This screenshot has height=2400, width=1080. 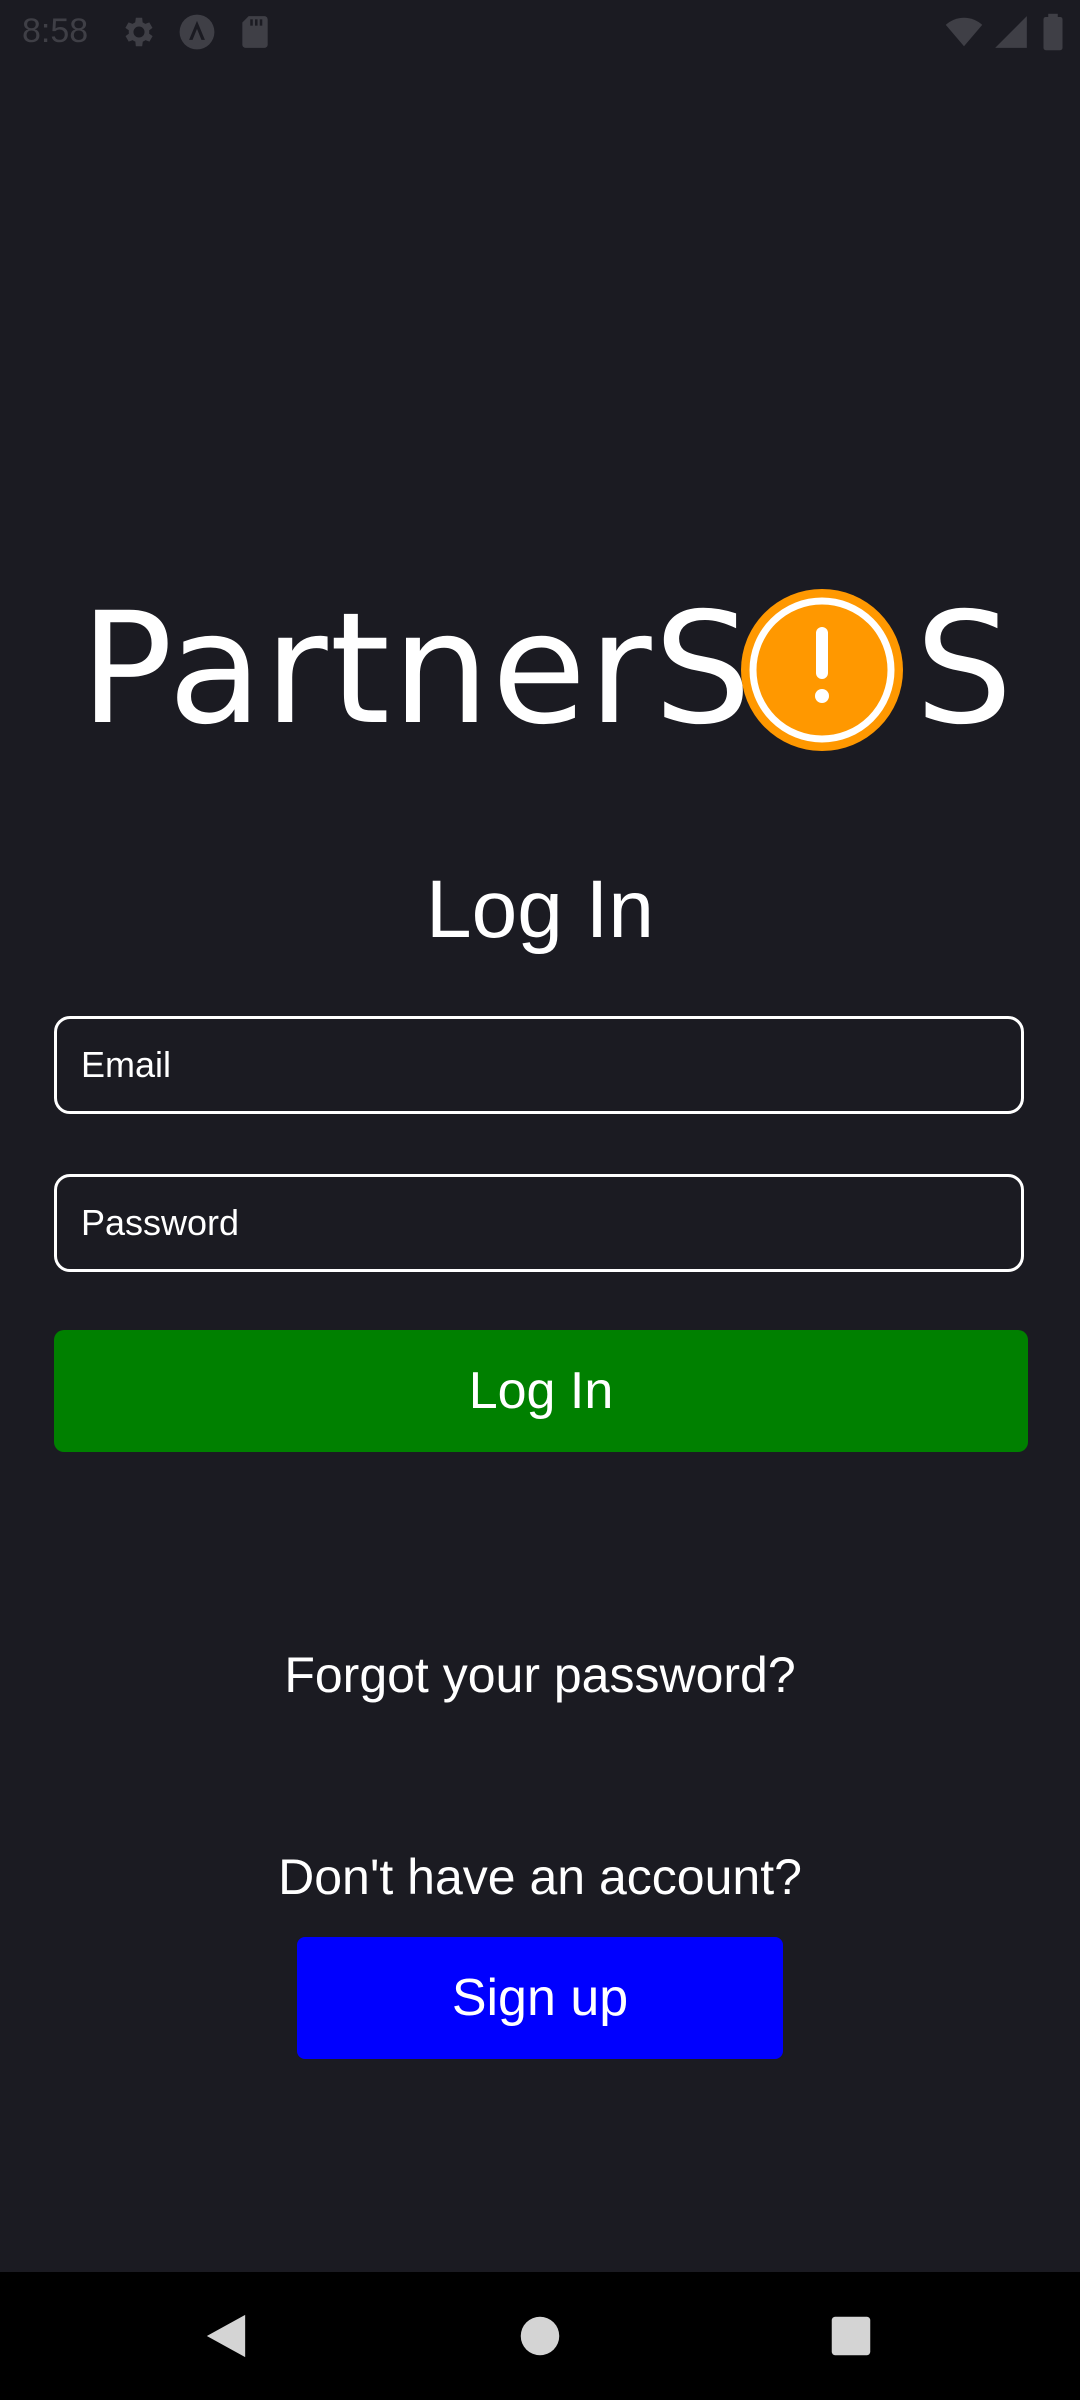 What do you see at coordinates (540, 1877) in the screenshot?
I see `signup-prompt-text: Don't have an account?` at bounding box center [540, 1877].